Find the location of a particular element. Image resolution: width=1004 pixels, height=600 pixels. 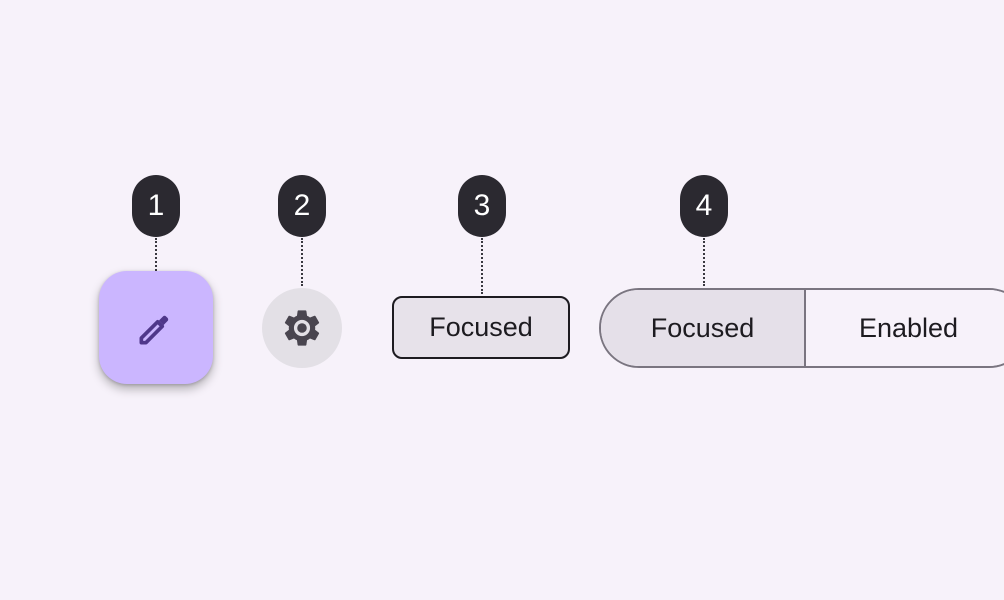

callout-badge-3: 3 is located at coordinates (482, 206).